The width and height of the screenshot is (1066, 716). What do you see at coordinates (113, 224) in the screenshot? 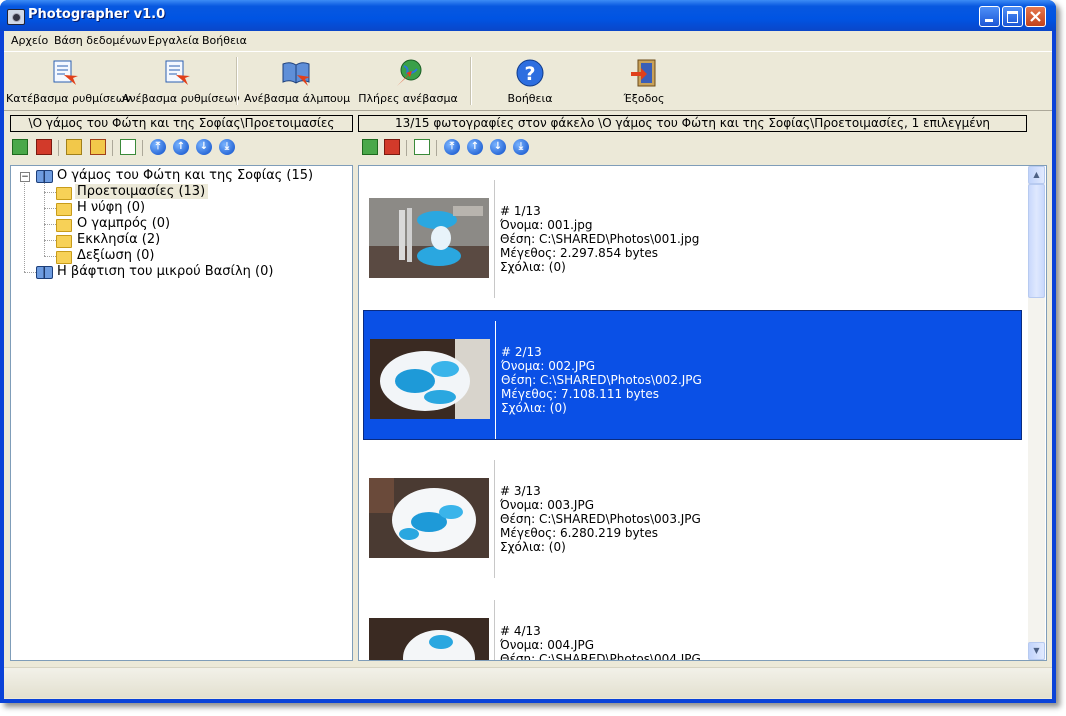
I see `tree-folder: Ο γαμπρός (0)` at bounding box center [113, 224].